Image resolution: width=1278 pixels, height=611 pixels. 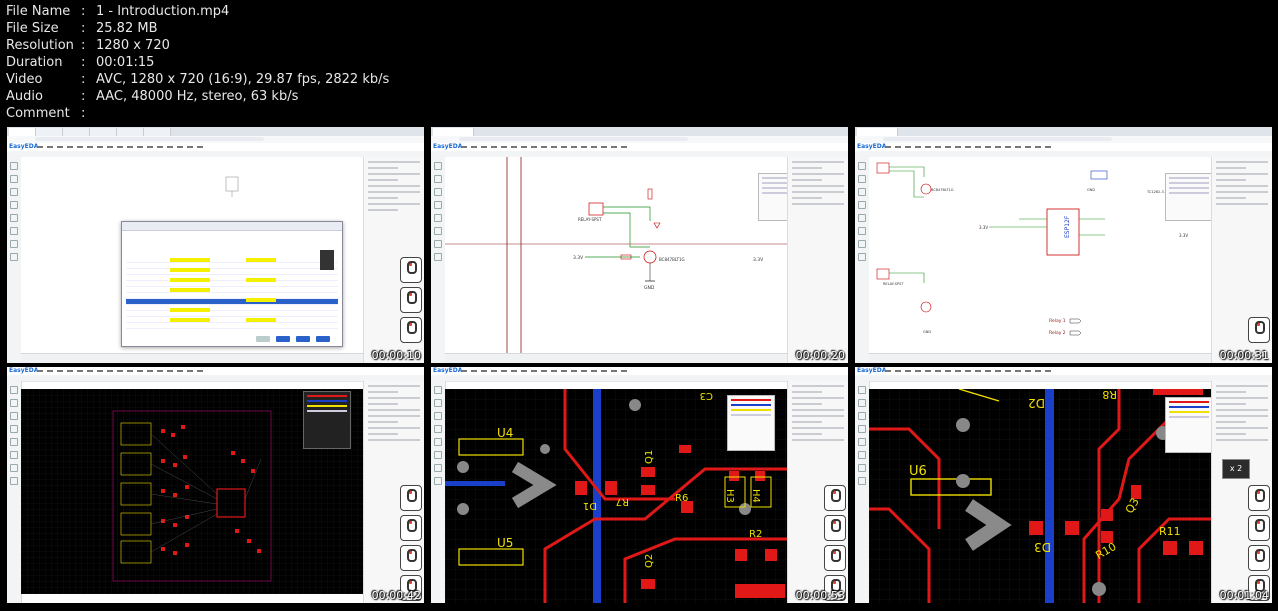 I want to click on timestamp: 00:00:53, so click(x=820, y=595).